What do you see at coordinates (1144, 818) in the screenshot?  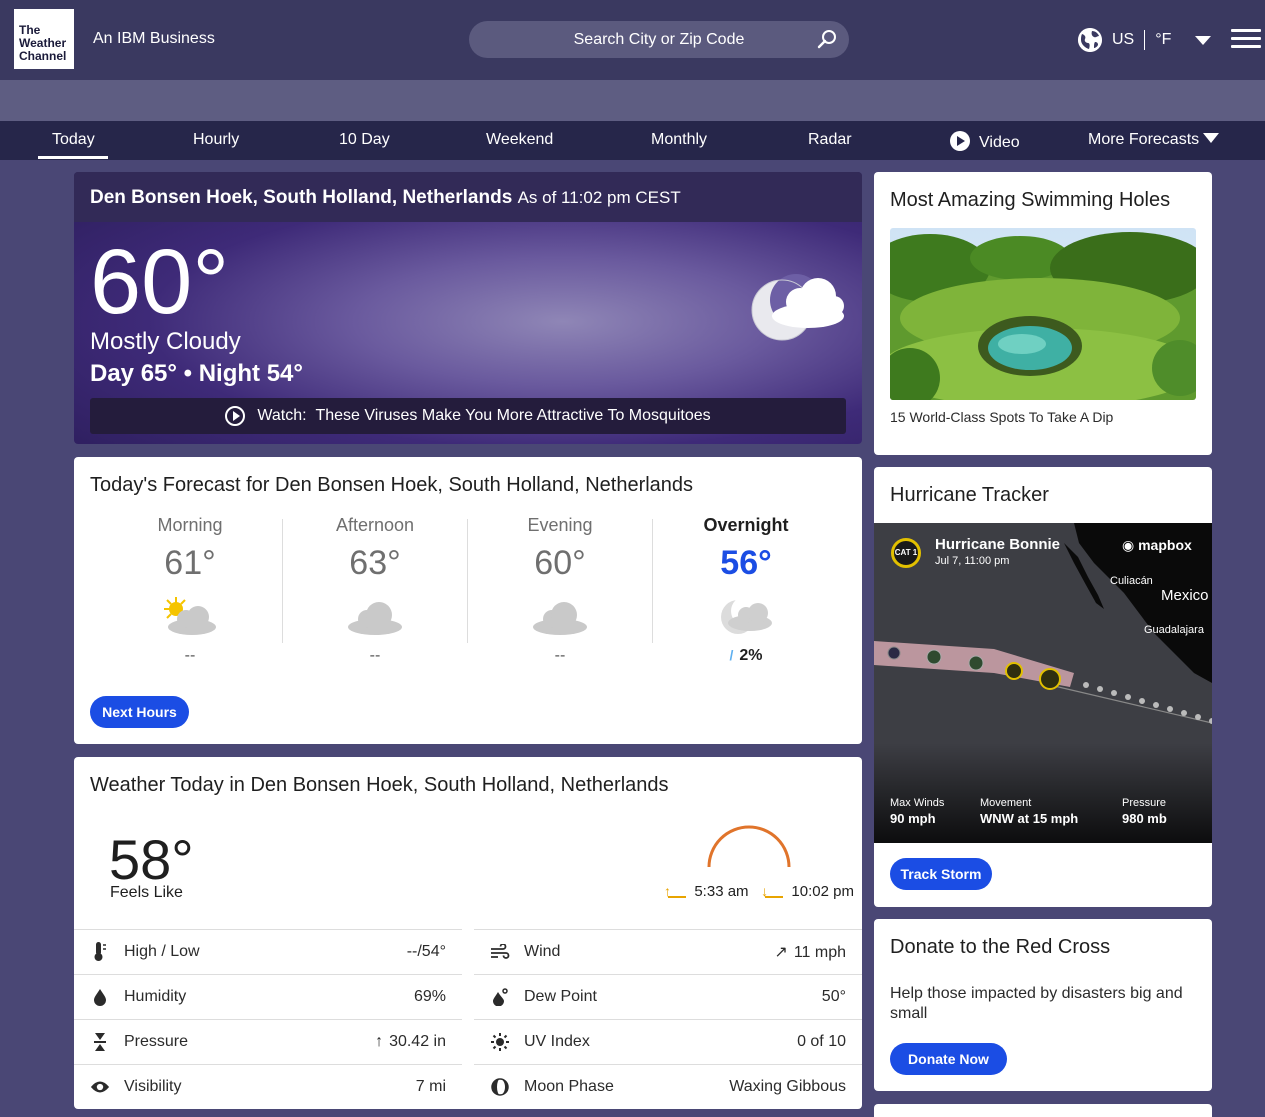 I see `pressure-value: 980 mb` at bounding box center [1144, 818].